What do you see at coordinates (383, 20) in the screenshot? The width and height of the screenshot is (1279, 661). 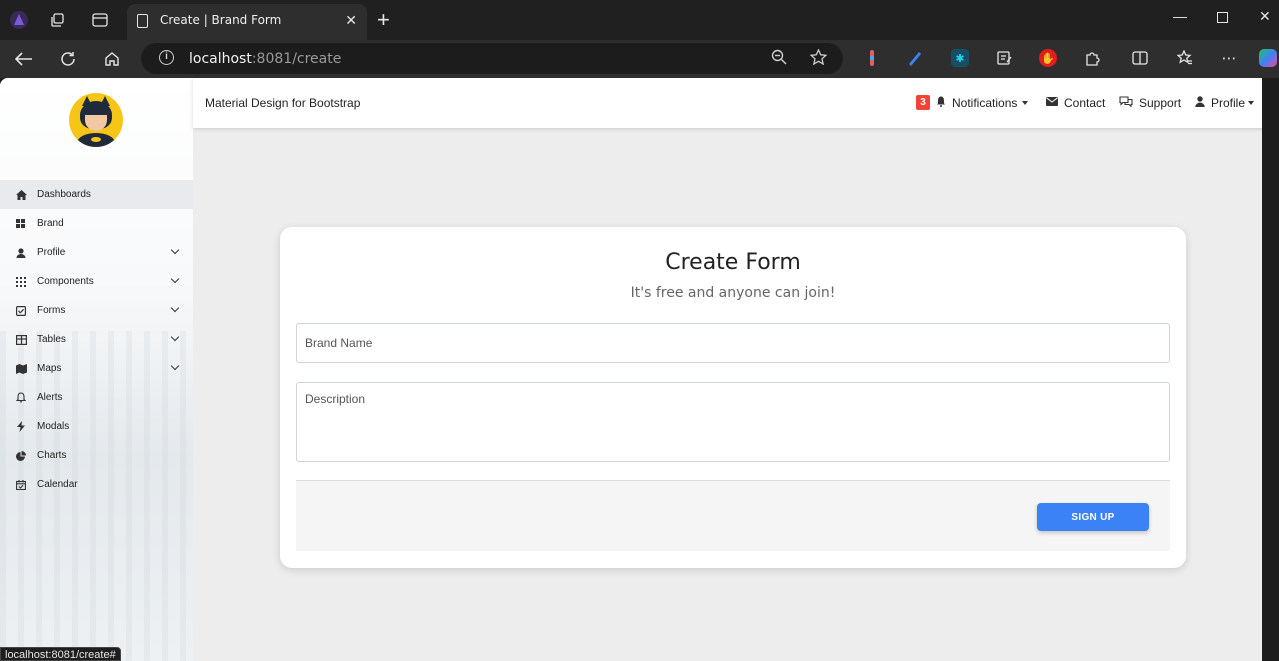 I see `new-tab-icon: +` at bounding box center [383, 20].